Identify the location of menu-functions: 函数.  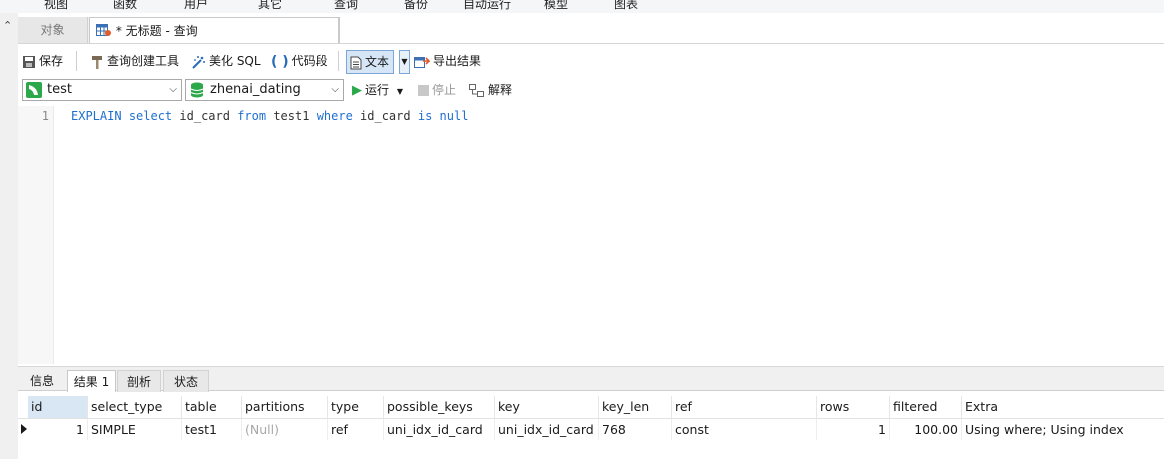
(125, 6).